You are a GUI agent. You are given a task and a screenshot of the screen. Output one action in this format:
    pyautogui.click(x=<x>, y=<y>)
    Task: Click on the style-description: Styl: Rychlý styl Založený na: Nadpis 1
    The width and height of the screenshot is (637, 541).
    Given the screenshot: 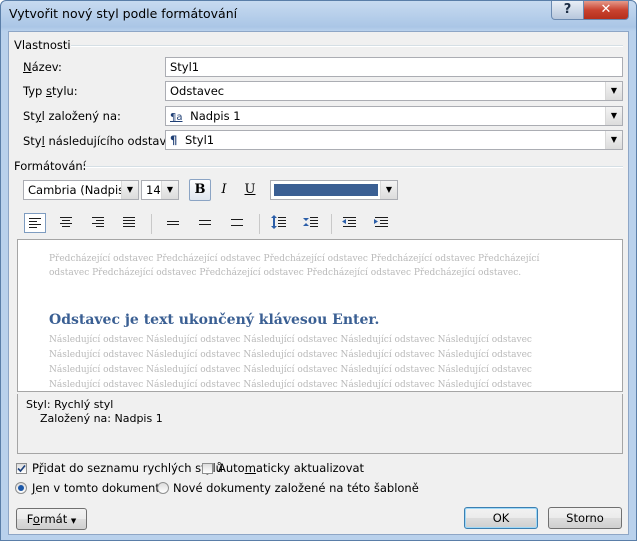 What is the action you would take?
    pyautogui.click(x=320, y=424)
    